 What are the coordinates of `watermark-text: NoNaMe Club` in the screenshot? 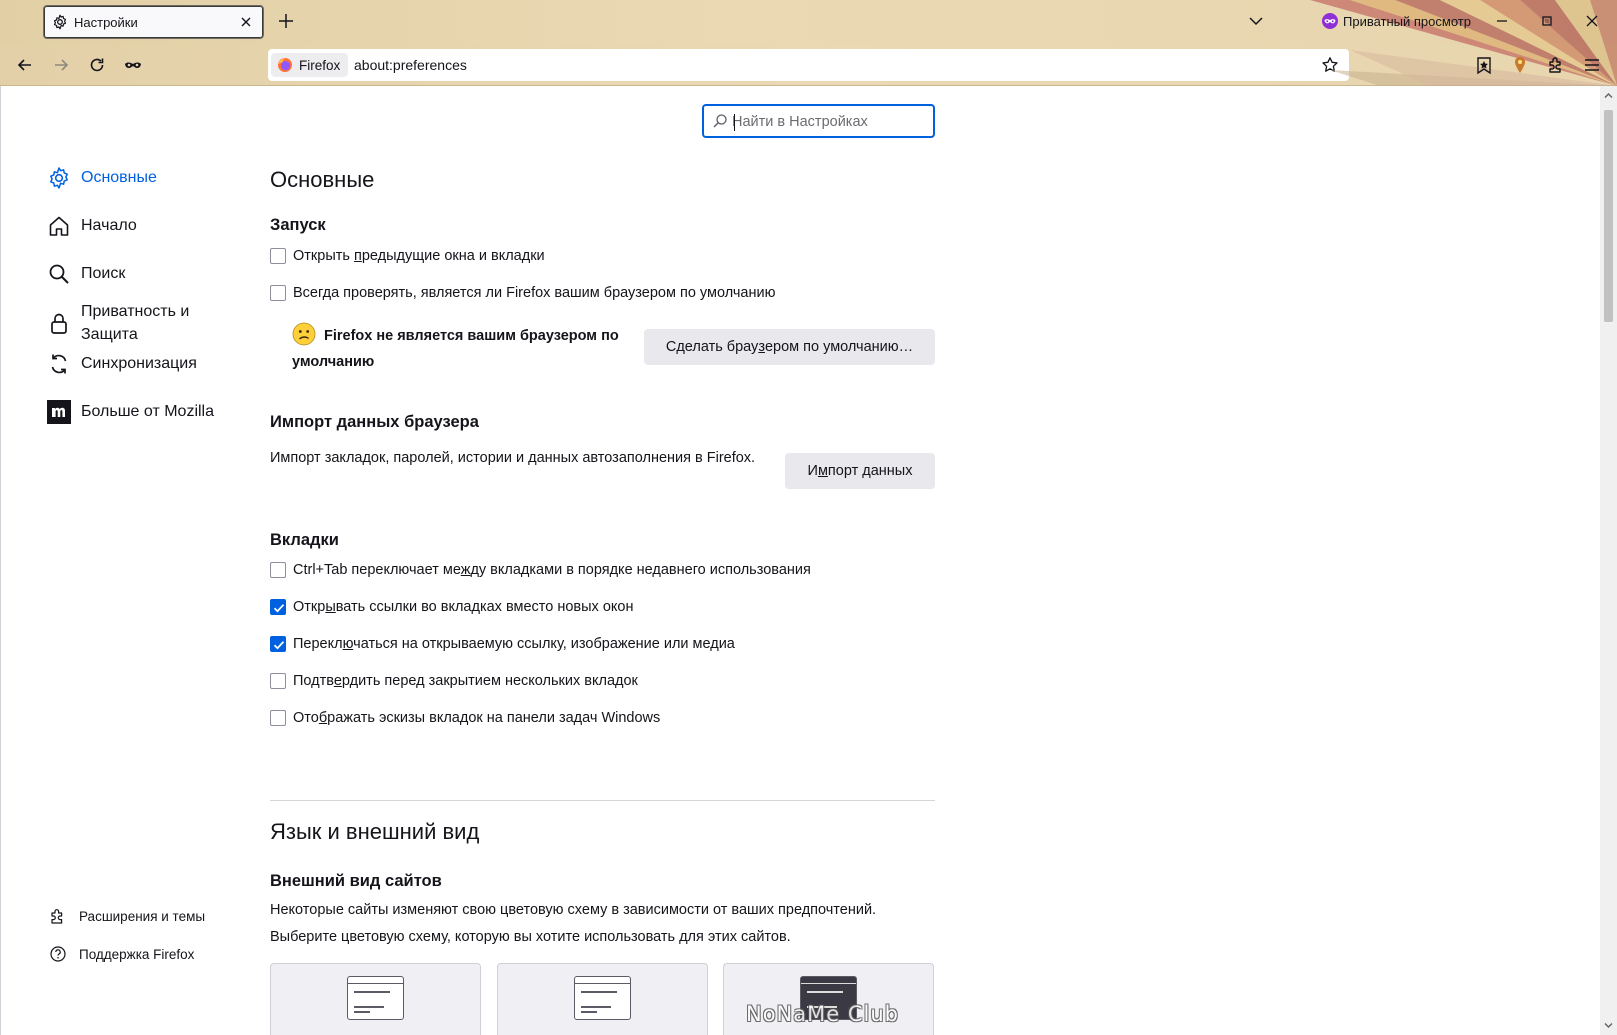 It's located at (822, 1014).